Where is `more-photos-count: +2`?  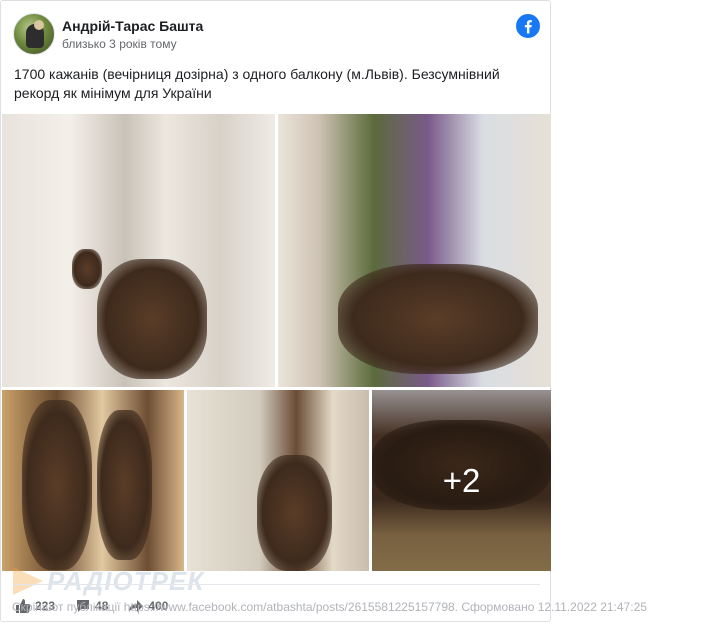
more-photos-count: +2 is located at coordinates (461, 480).